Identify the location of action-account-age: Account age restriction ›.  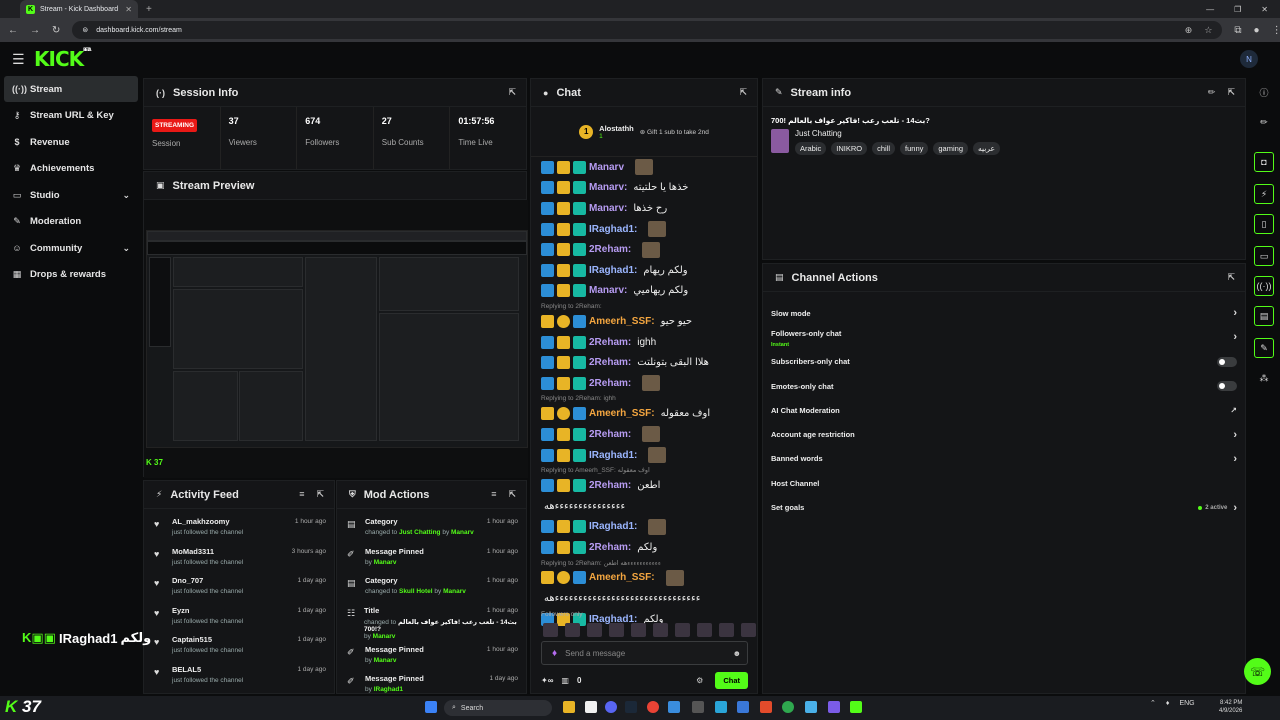
(1004, 434).